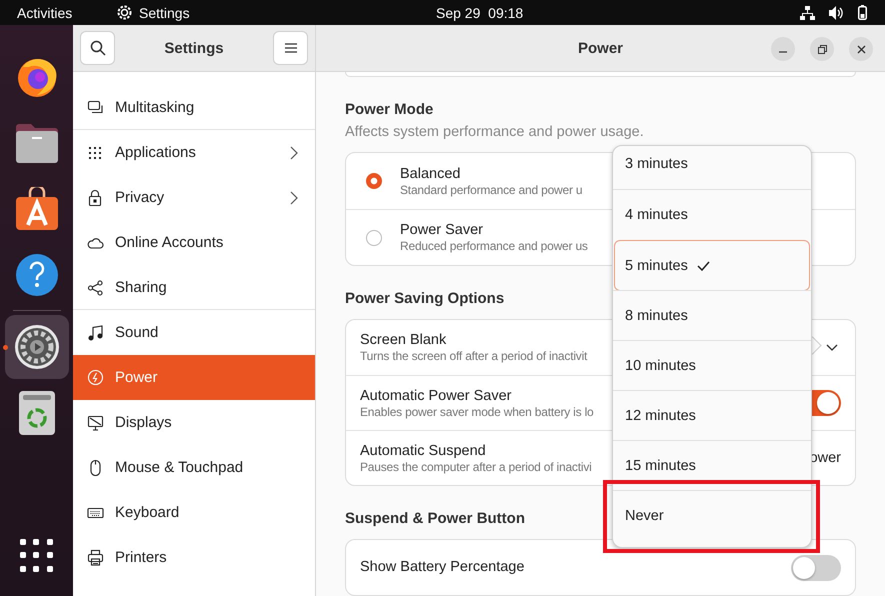 The width and height of the screenshot is (885, 596). What do you see at coordinates (476, 467) in the screenshot?
I see `row-description: Pauses the computer after a period of inactivi` at bounding box center [476, 467].